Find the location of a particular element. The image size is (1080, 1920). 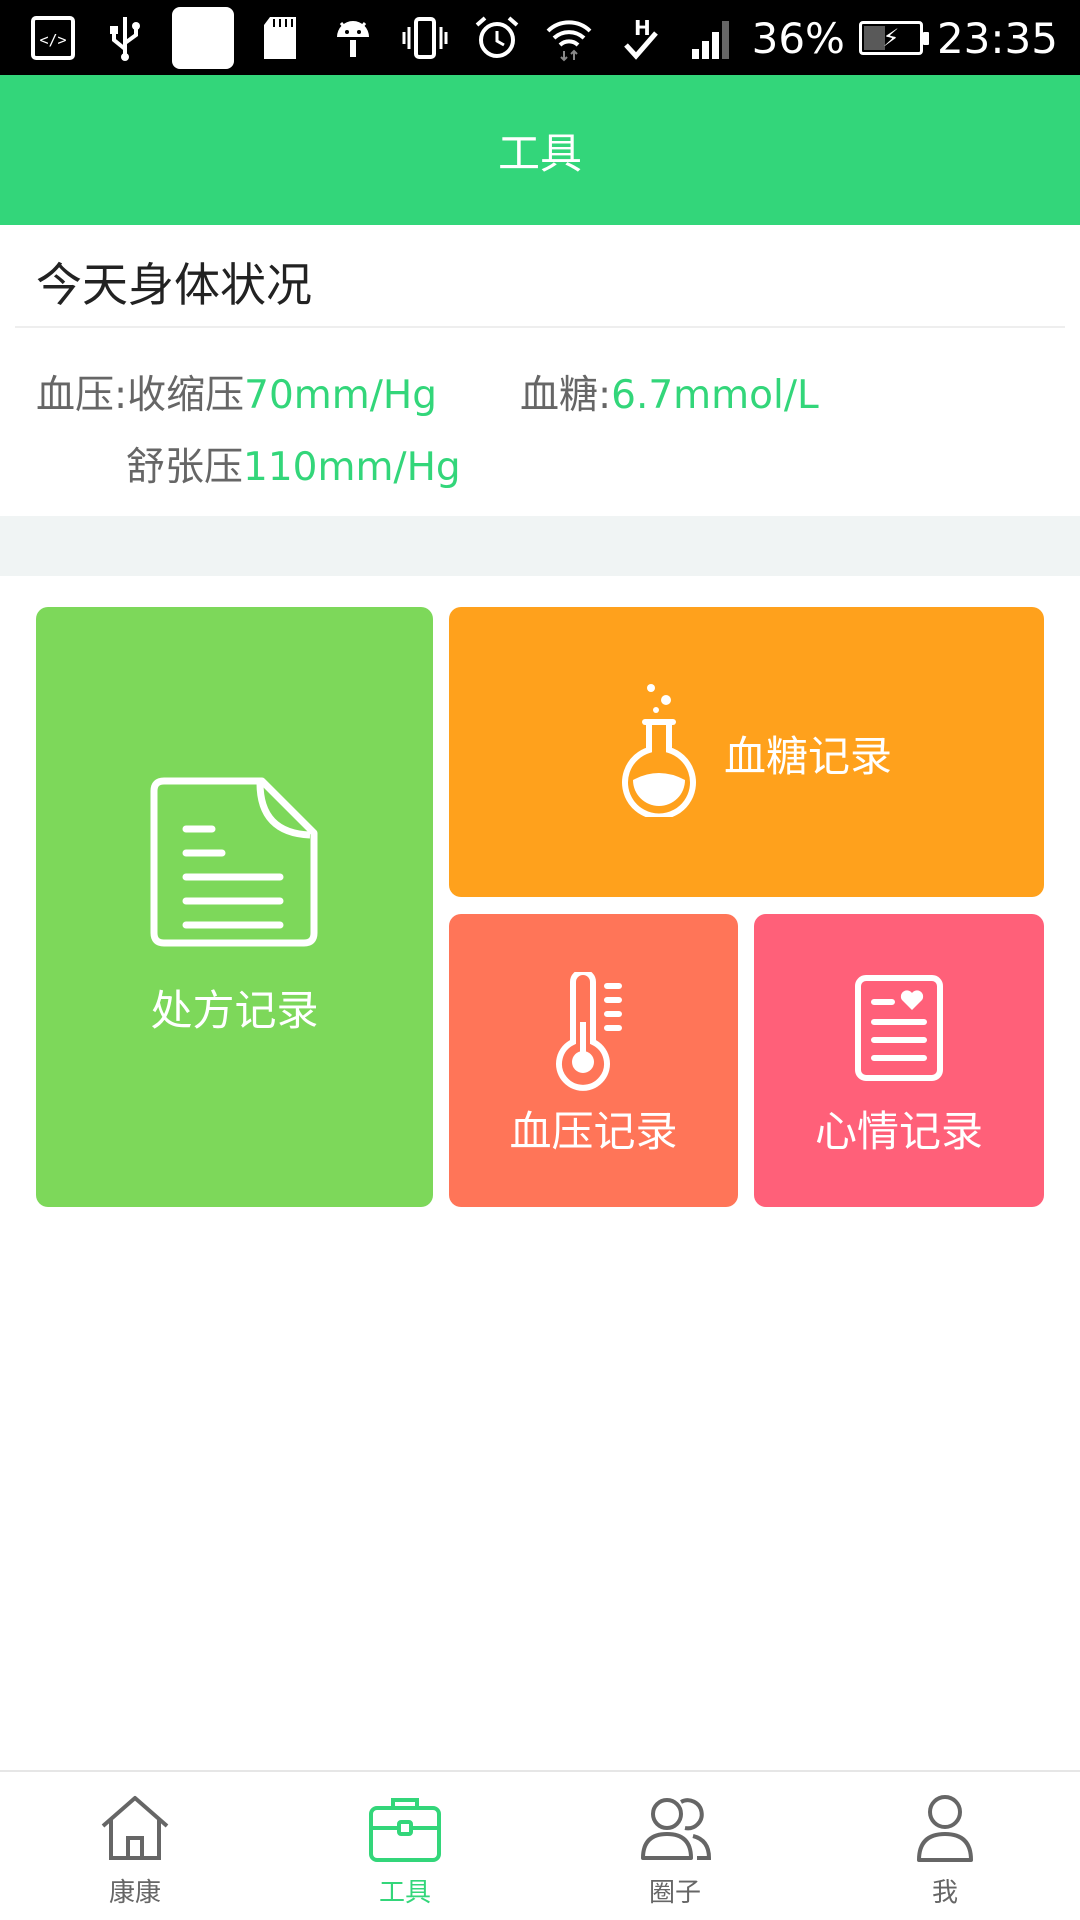

wifi-icon is located at coordinates (569, 38).